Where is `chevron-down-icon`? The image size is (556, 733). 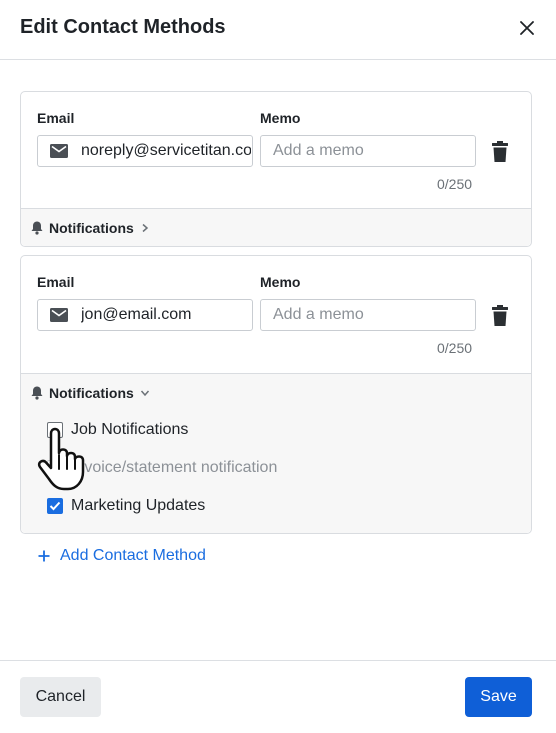 chevron-down-icon is located at coordinates (144, 393).